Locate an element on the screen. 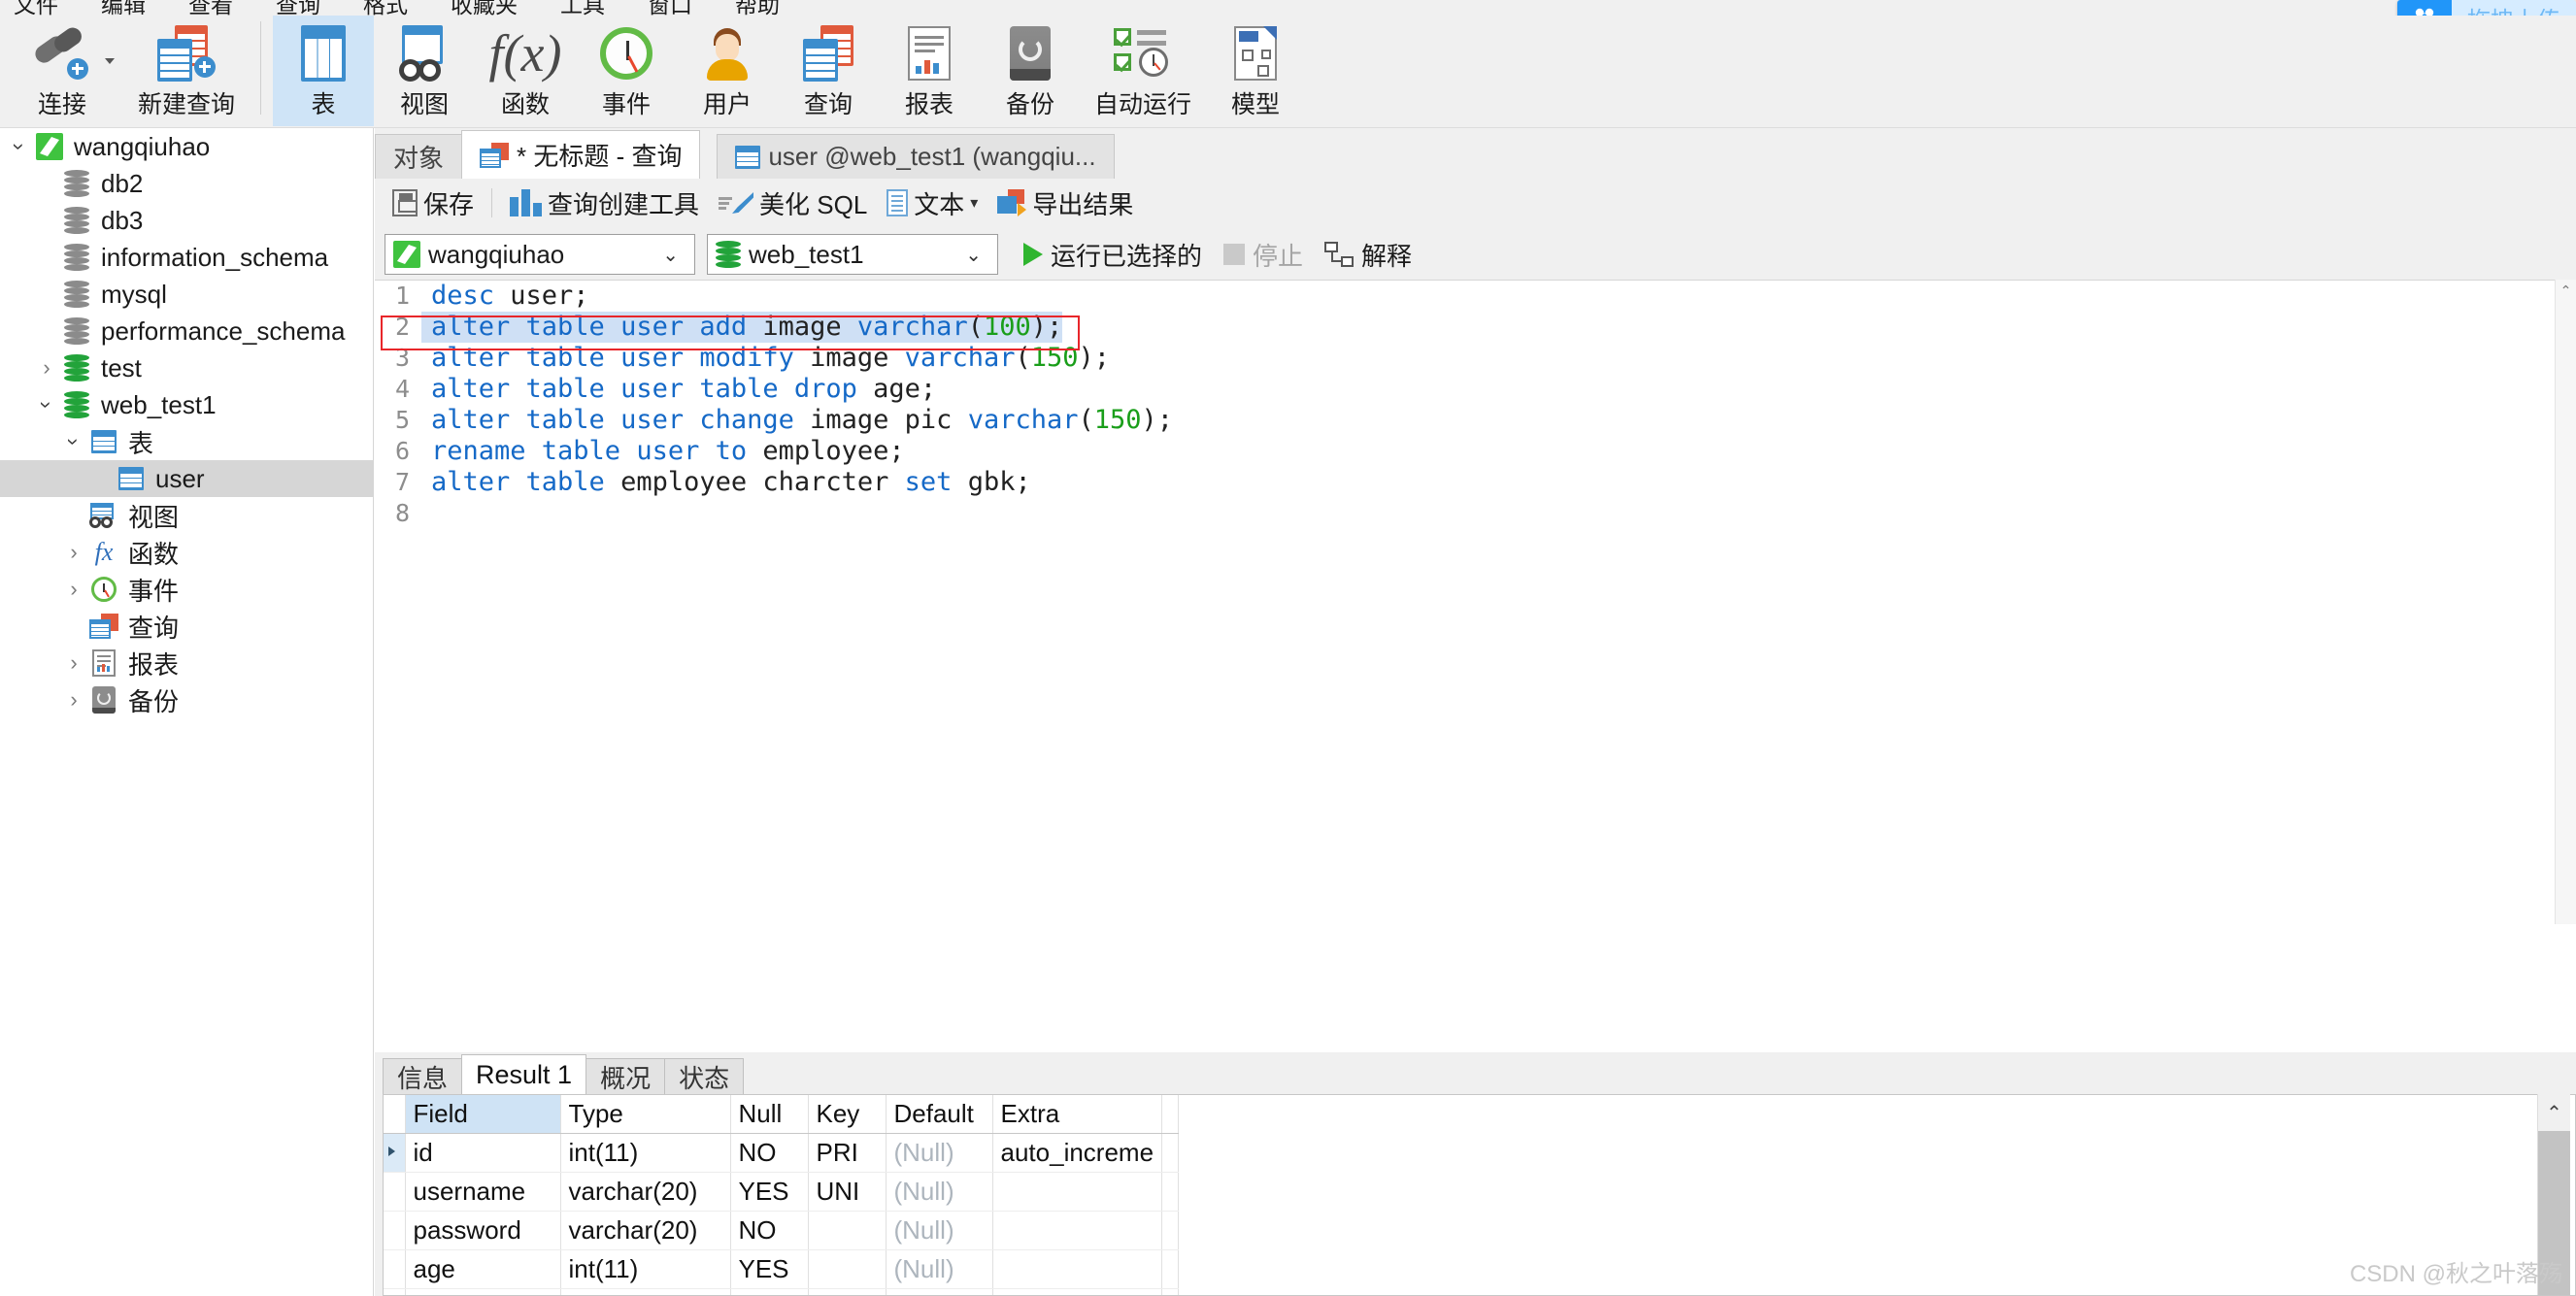 This screenshot has width=2576, height=1296. toolbar-button-user: 用户 is located at coordinates (727, 71).